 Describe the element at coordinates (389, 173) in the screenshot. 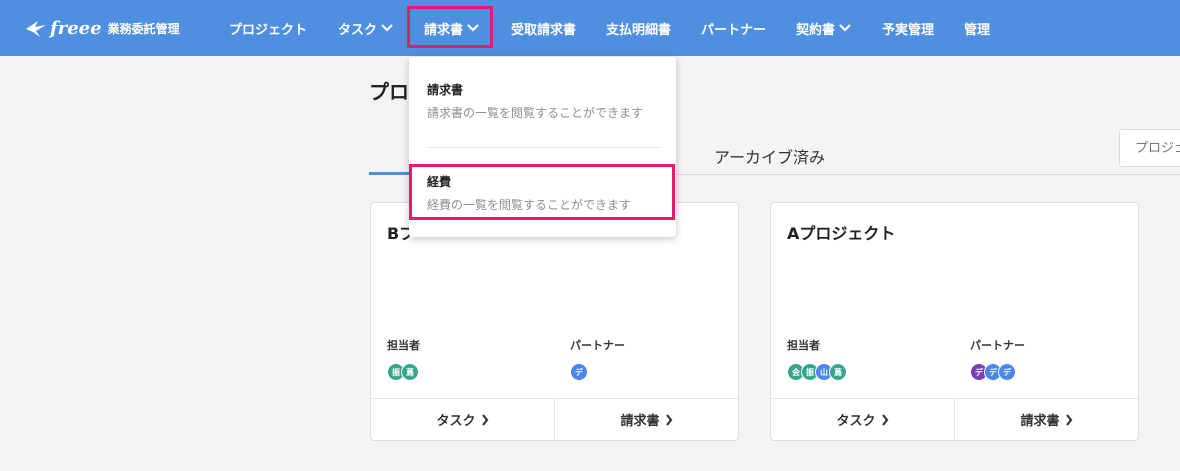

I see `active-tab-indicator` at that location.